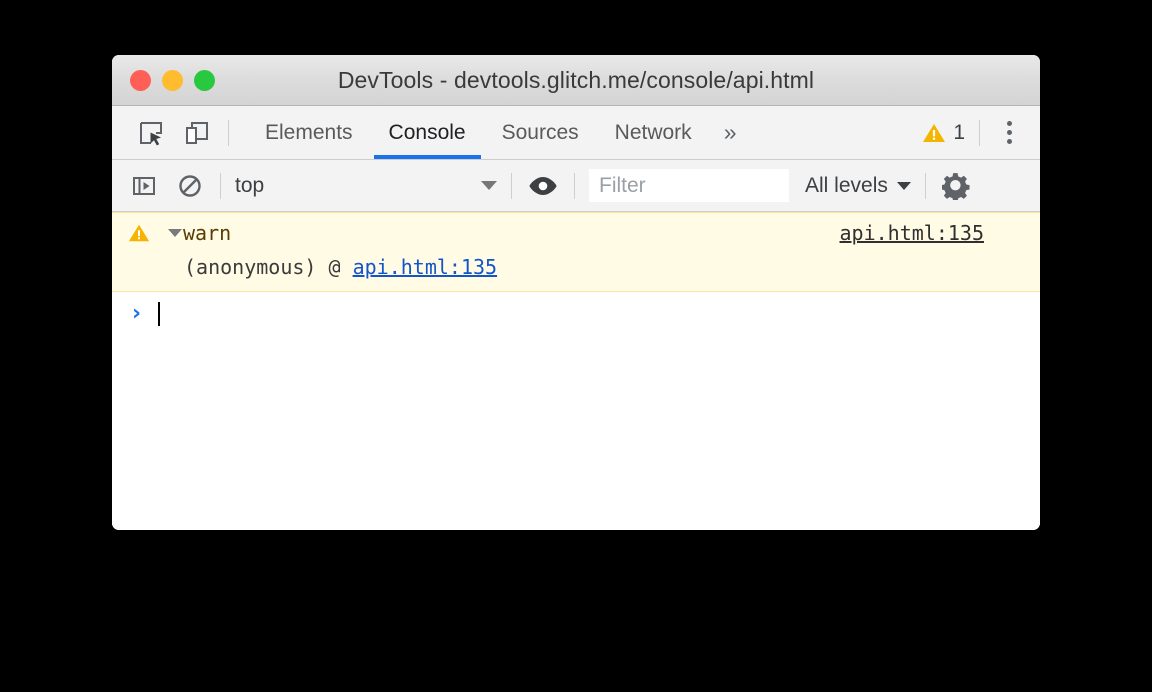  I want to click on clear-console-icon, so click(190, 186).